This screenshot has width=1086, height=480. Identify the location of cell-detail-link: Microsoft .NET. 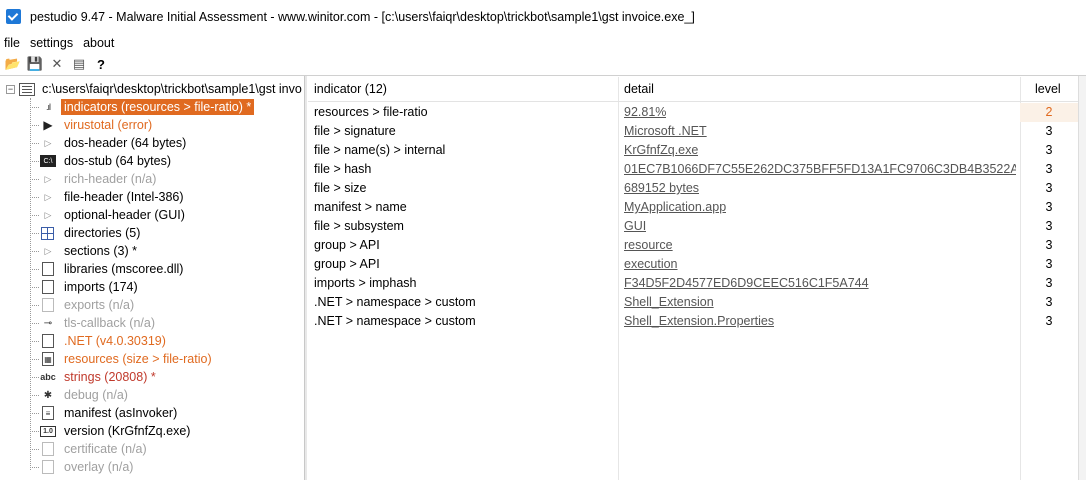
(665, 131).